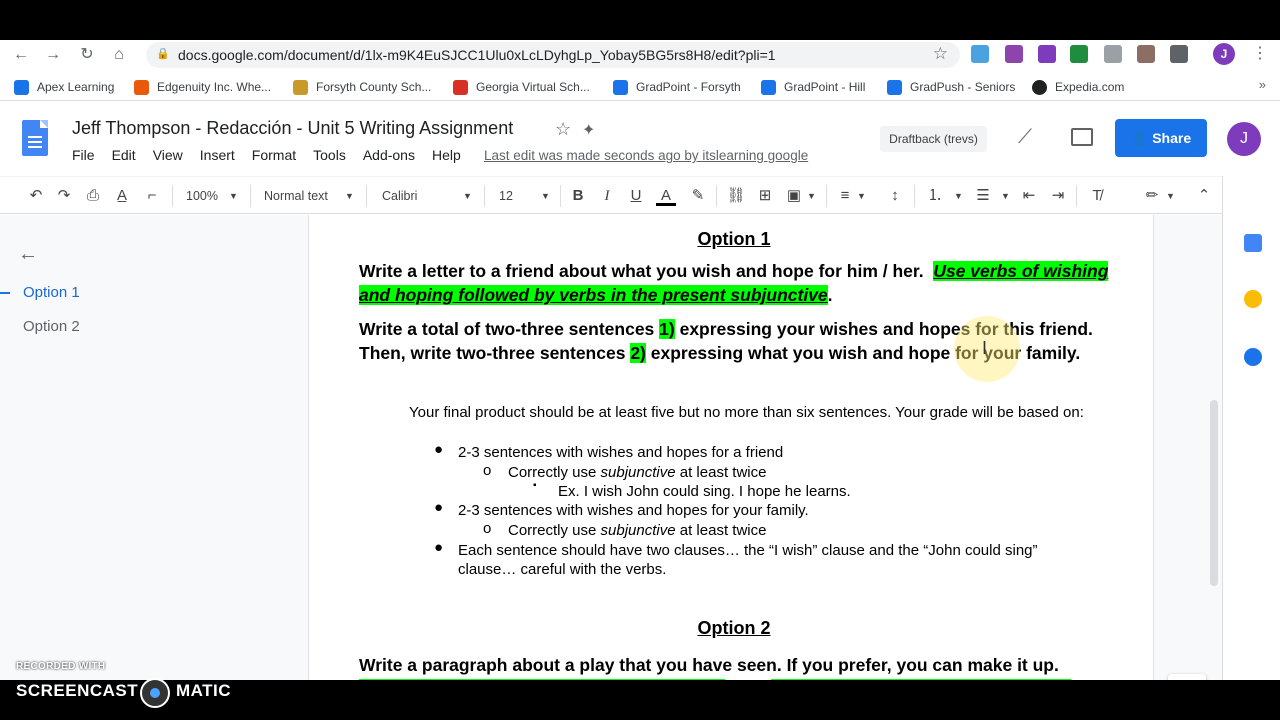 Image resolution: width=1280 pixels, height=720 pixels. Describe the element at coordinates (77, 690) in the screenshot. I see `watermark-screencast: SCREENCAST` at that location.